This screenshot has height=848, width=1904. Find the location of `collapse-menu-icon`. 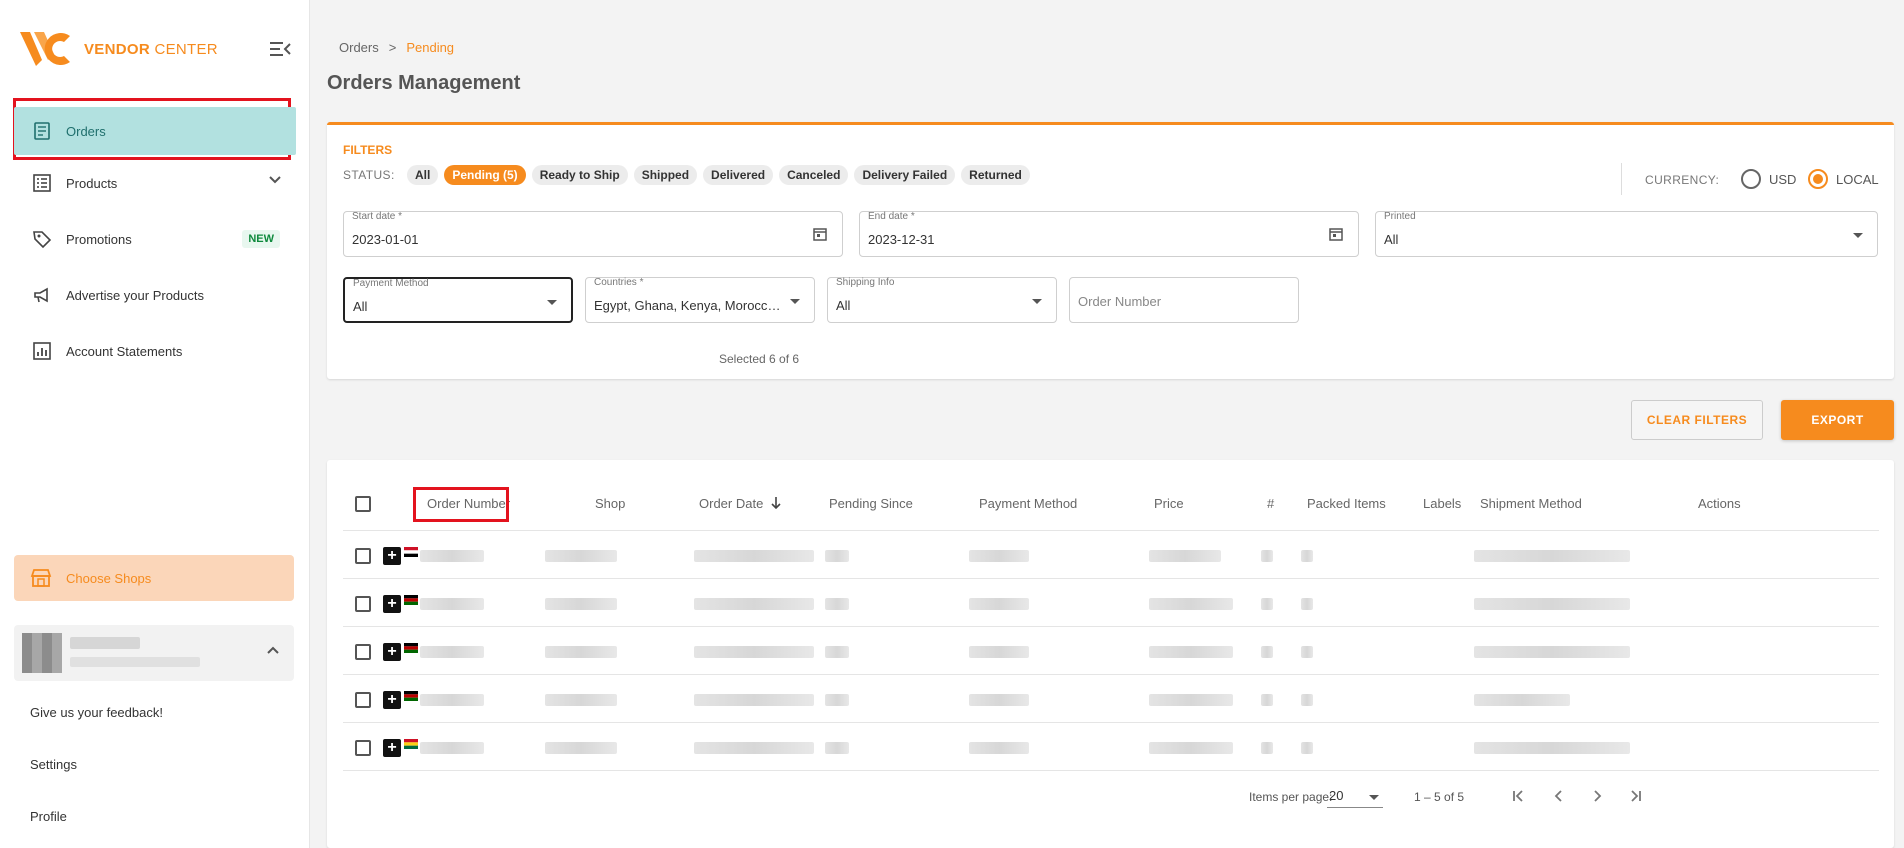

collapse-menu-icon is located at coordinates (281, 49).